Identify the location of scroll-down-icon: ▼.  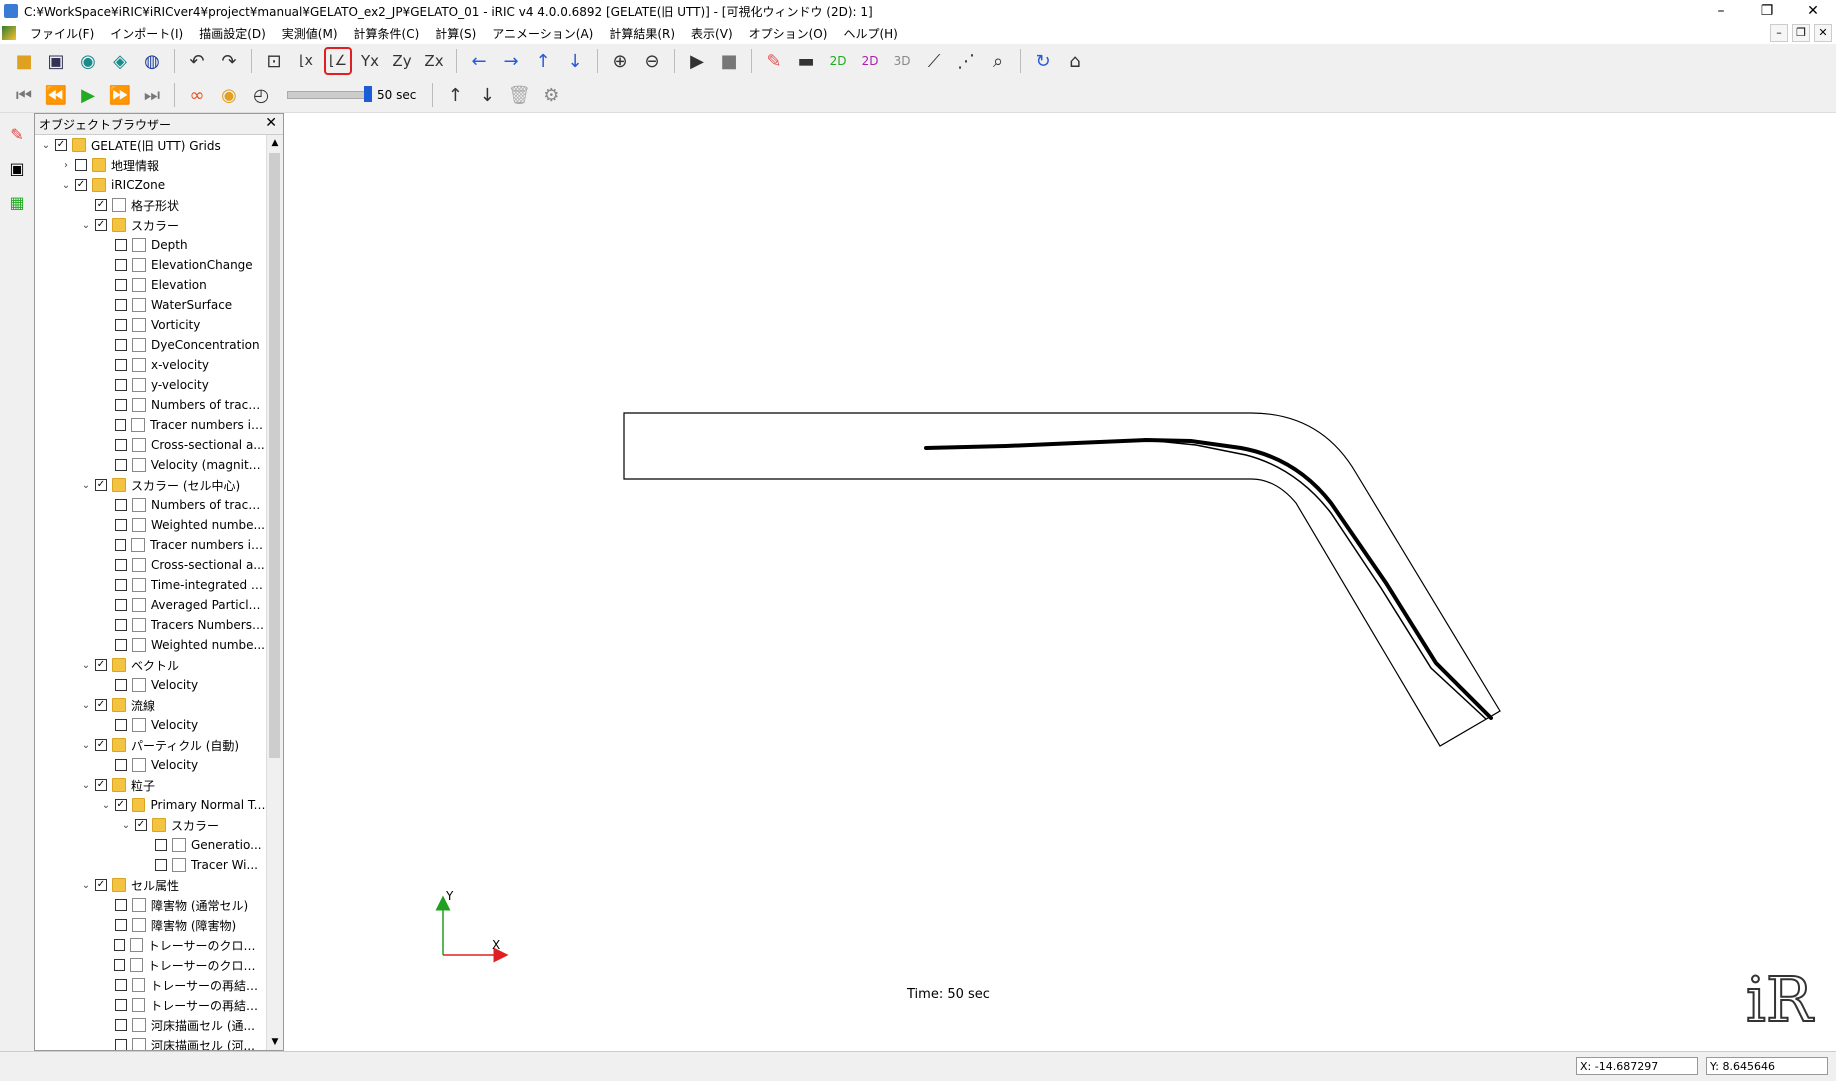
(275, 1042).